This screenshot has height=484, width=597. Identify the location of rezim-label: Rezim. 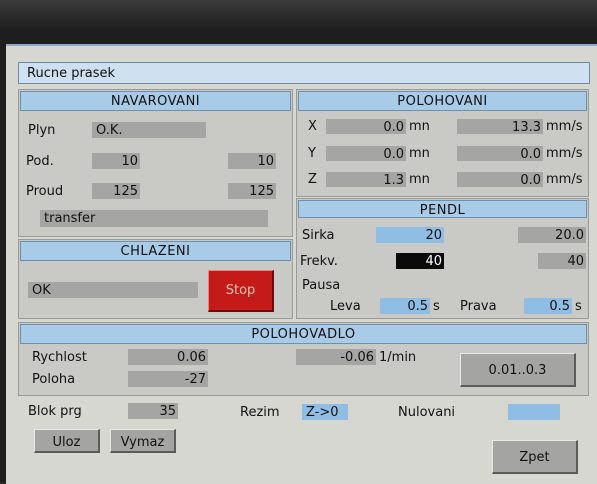
(260, 412).